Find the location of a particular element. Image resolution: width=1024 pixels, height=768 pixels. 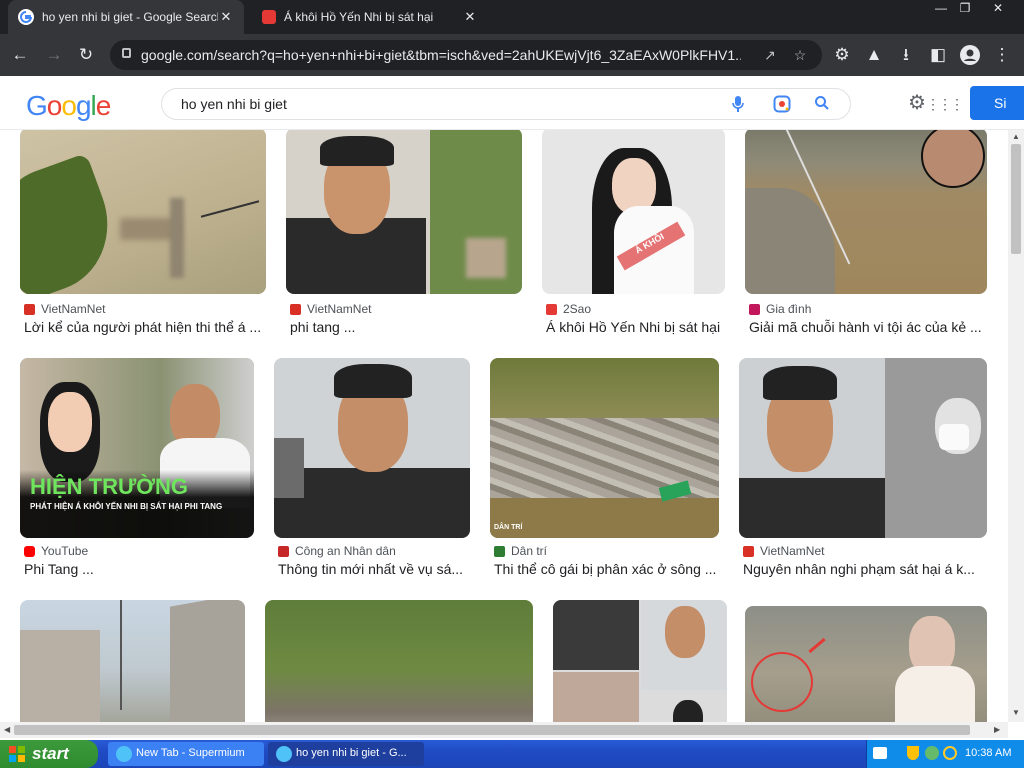

bookmark-star-icon: ☆ is located at coordinates (800, 55).